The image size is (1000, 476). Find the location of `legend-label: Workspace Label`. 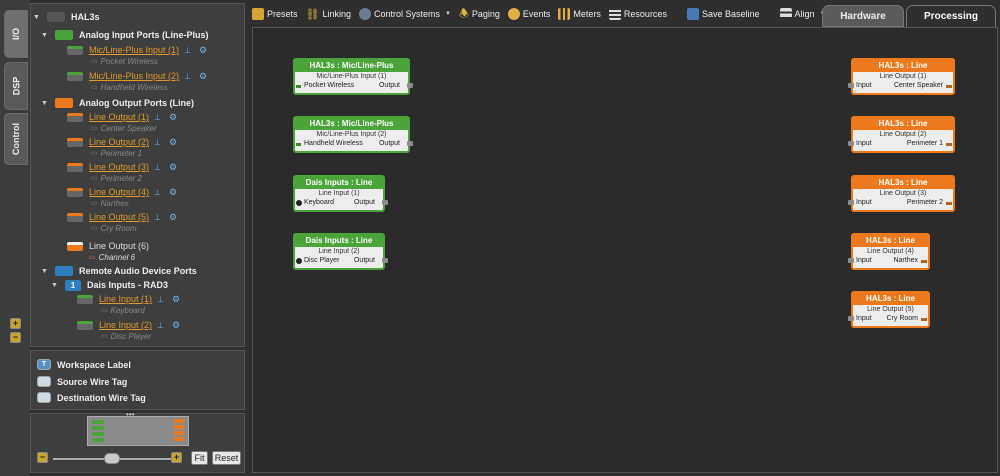

legend-label: Workspace Label is located at coordinates (94, 364).